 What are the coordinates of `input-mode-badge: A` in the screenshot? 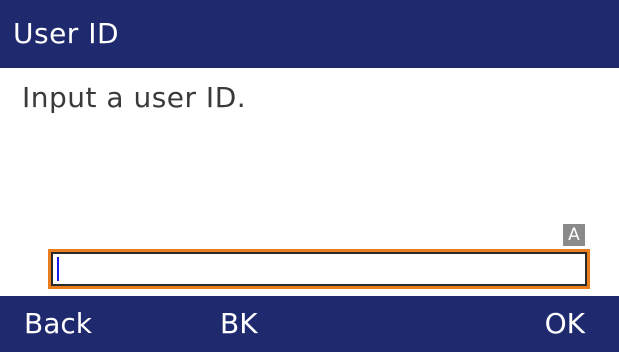 It's located at (574, 235).